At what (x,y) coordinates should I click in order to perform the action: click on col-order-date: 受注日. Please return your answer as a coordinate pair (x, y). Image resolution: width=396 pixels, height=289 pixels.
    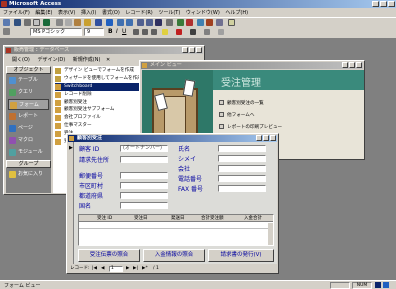
    Looking at the image, I should click on (141, 218).